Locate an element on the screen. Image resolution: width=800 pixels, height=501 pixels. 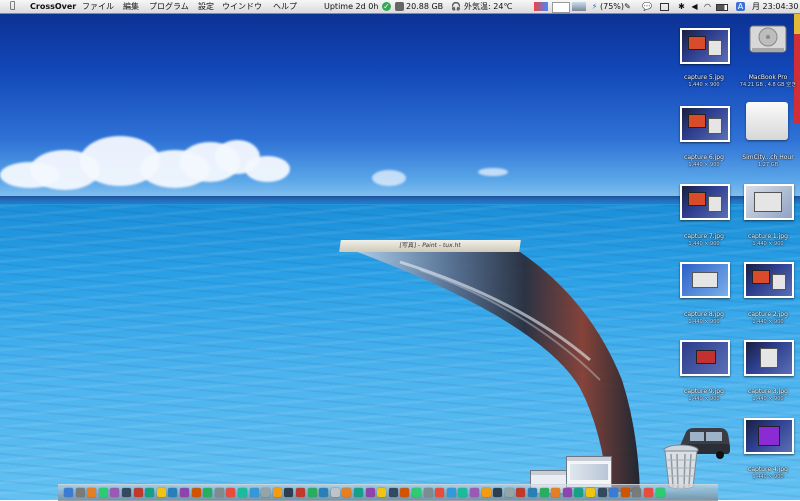
menu-settings: 設定 is located at coordinates (206, 6).